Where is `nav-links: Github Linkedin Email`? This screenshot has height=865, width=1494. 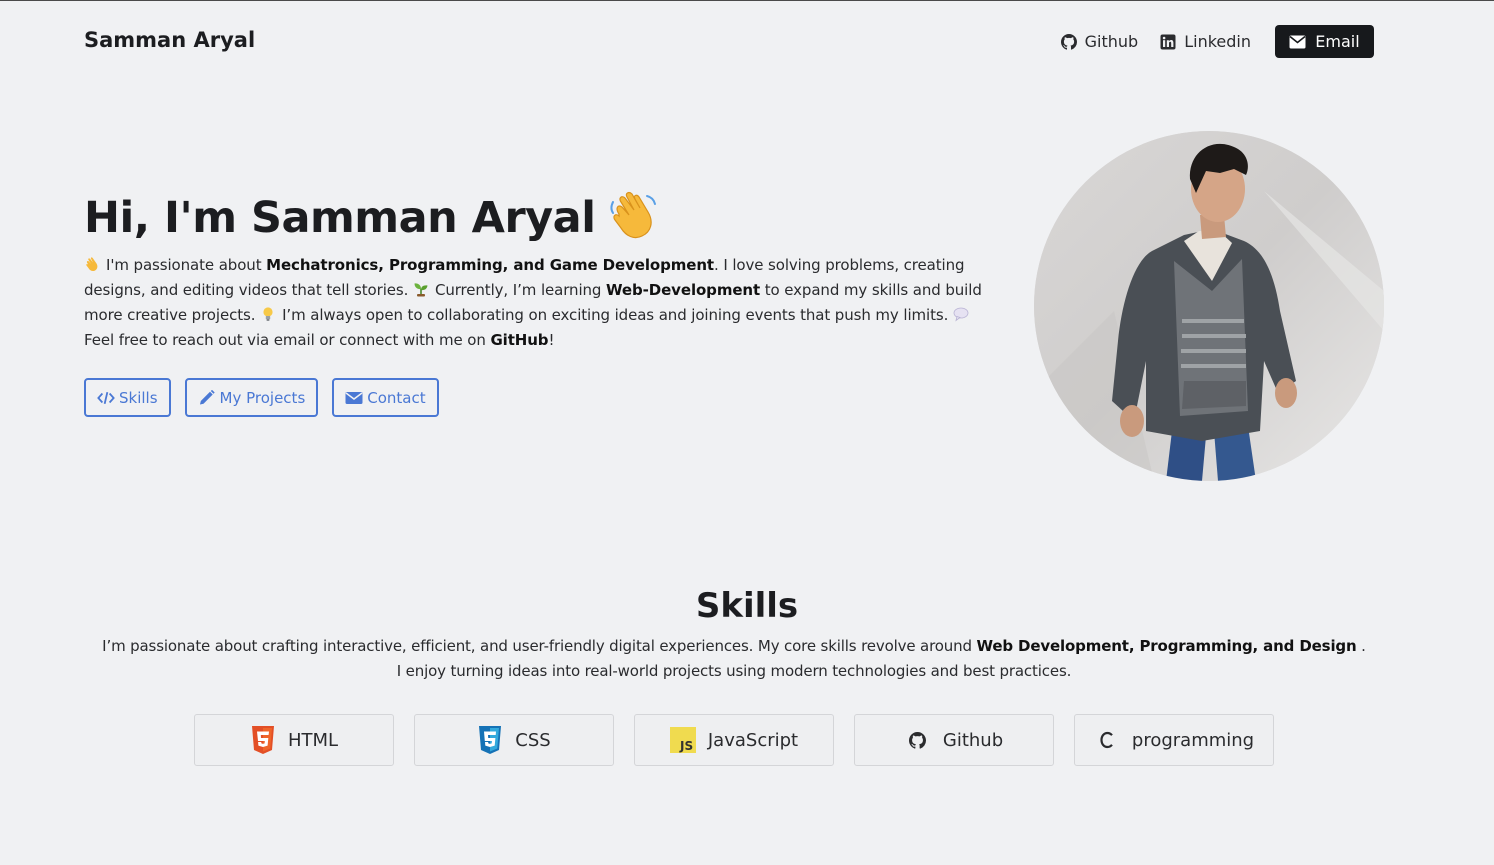
nav-links: Github Linkedin Email is located at coordinates (1206, 41).